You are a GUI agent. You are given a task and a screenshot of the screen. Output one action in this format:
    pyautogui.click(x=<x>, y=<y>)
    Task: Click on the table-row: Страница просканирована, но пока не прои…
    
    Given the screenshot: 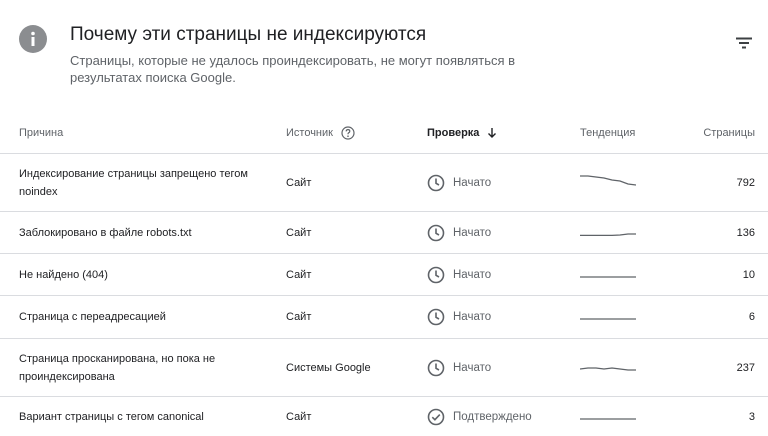 What is the action you would take?
    pyautogui.click(x=384, y=368)
    